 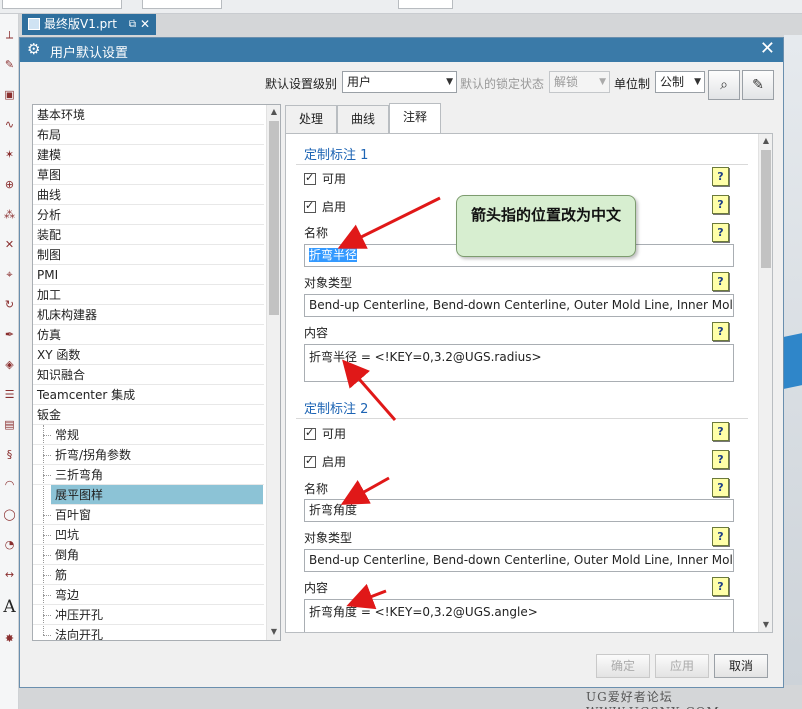 What do you see at coordinates (336, 409) in the screenshot?
I see `section-title-custom-2: 定制标注 2` at bounding box center [336, 409].